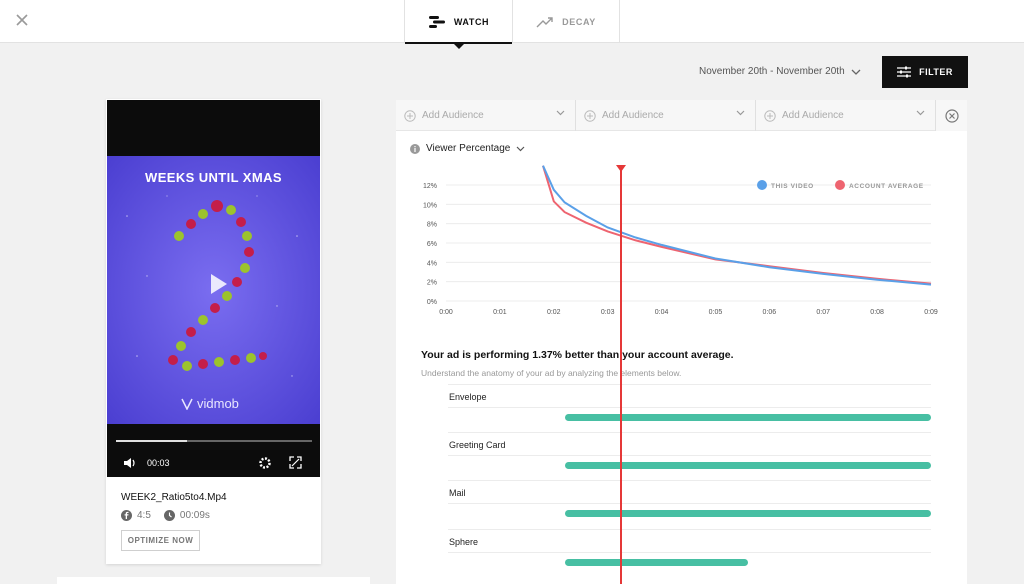 This screenshot has width=1024, height=584. Describe the element at coordinates (823, 312) in the screenshot. I see `x-tick-label: 0:07` at that location.